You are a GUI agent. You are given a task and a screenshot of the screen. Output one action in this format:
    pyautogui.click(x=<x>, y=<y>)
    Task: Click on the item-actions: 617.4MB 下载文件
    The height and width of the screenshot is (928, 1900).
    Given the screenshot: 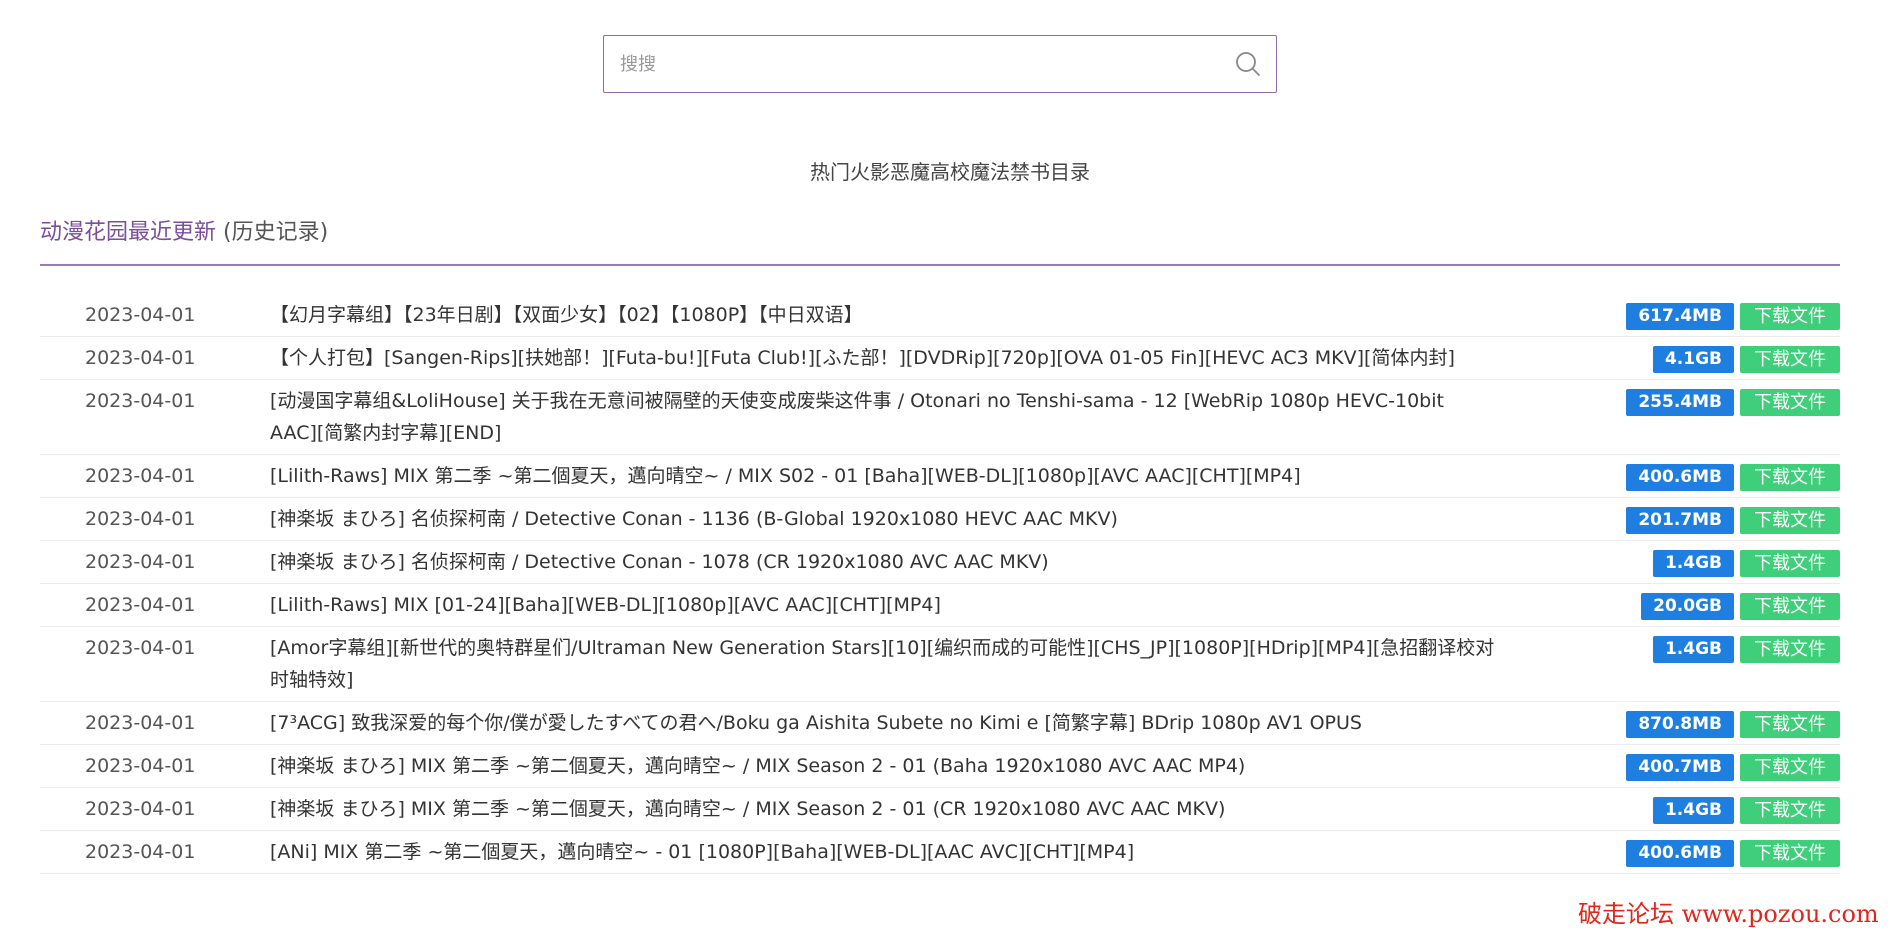 What is the action you would take?
    pyautogui.click(x=1733, y=316)
    